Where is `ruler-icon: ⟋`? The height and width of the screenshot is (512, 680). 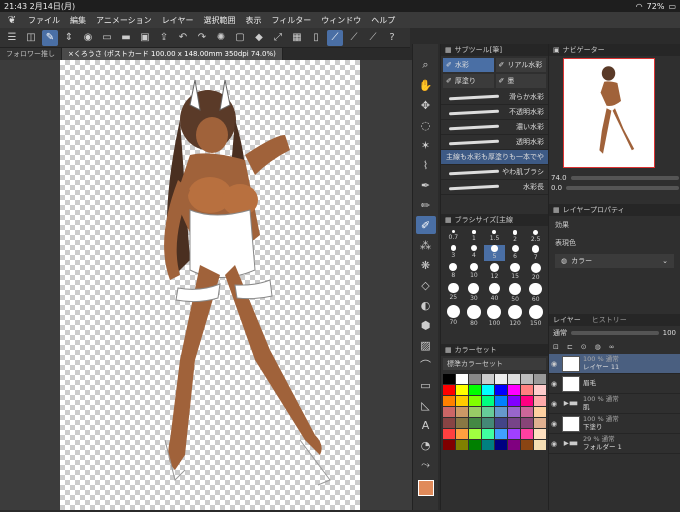
ruler-icon: ⟋ is located at coordinates (335, 37).